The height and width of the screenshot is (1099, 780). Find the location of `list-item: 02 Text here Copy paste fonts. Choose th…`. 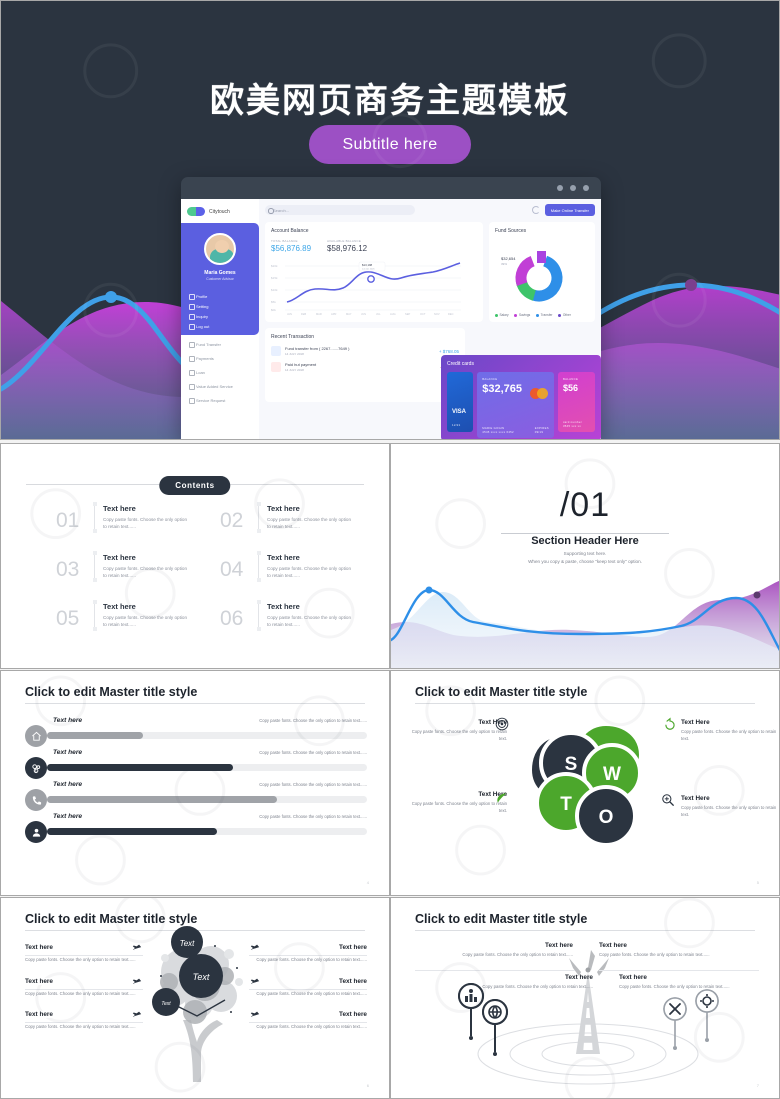

list-item: 02 Text here Copy paste fonts. Choose th… is located at coordinates (288, 517).